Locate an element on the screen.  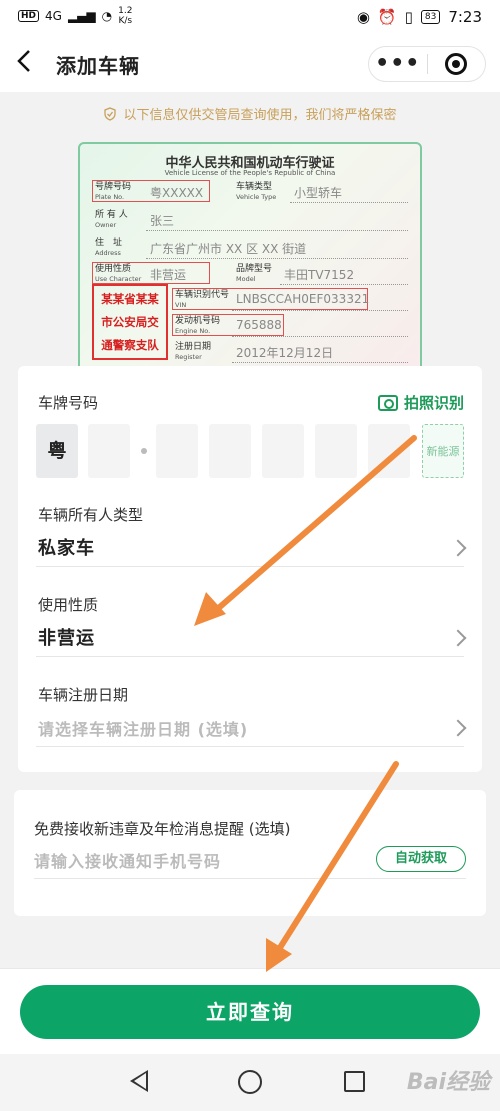
license-address-value: 广东省广州市 XX 区 XX 街道 is located at coordinates (228, 249).